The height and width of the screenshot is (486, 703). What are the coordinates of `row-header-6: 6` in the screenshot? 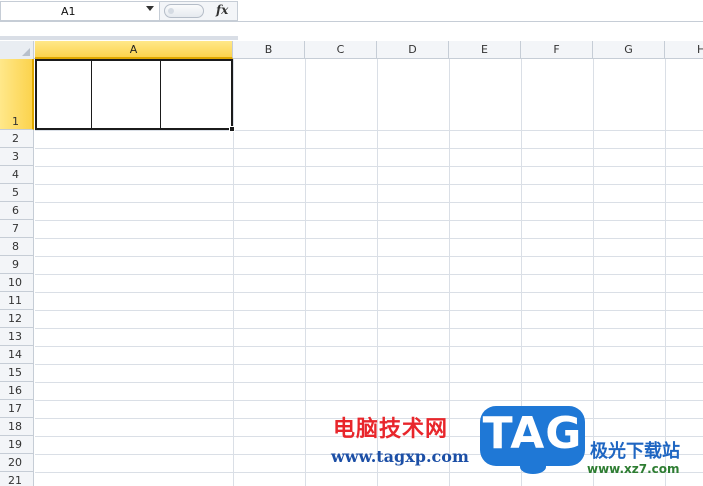 It's located at (17, 211).